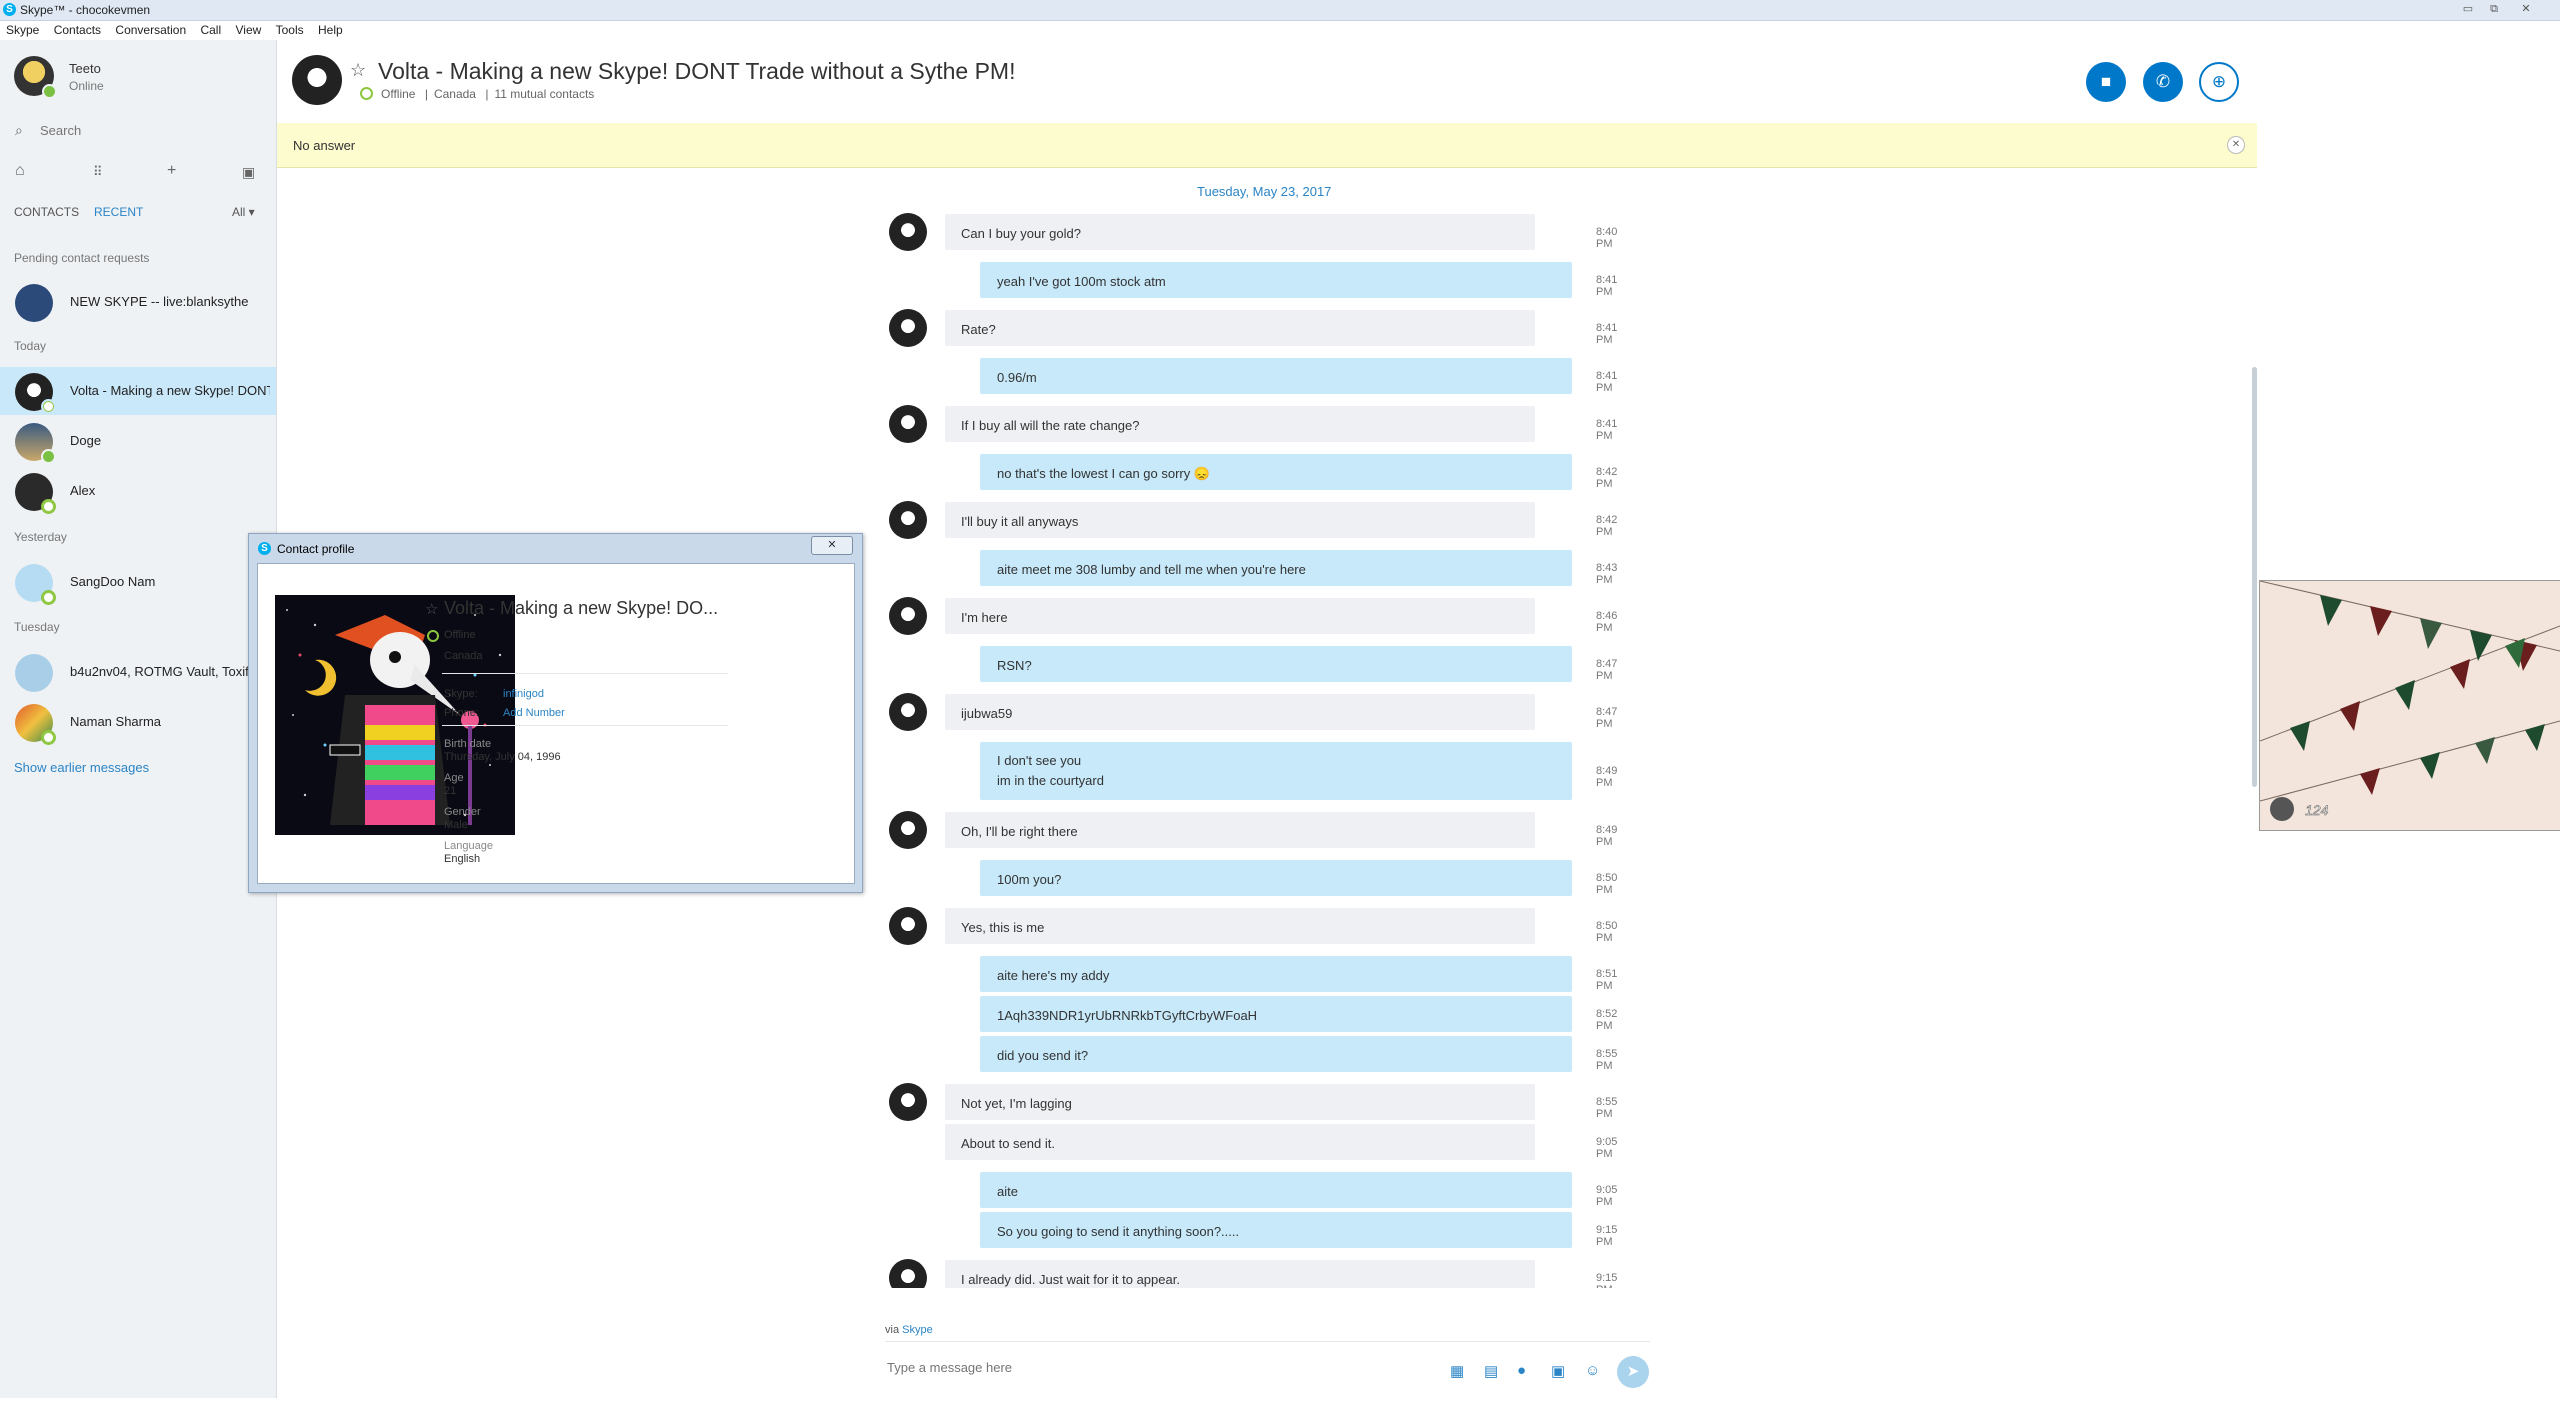 The width and height of the screenshot is (2560, 1403). What do you see at coordinates (1276, 376) in the screenshot?
I see `outgoing-message: 0.96/m` at bounding box center [1276, 376].